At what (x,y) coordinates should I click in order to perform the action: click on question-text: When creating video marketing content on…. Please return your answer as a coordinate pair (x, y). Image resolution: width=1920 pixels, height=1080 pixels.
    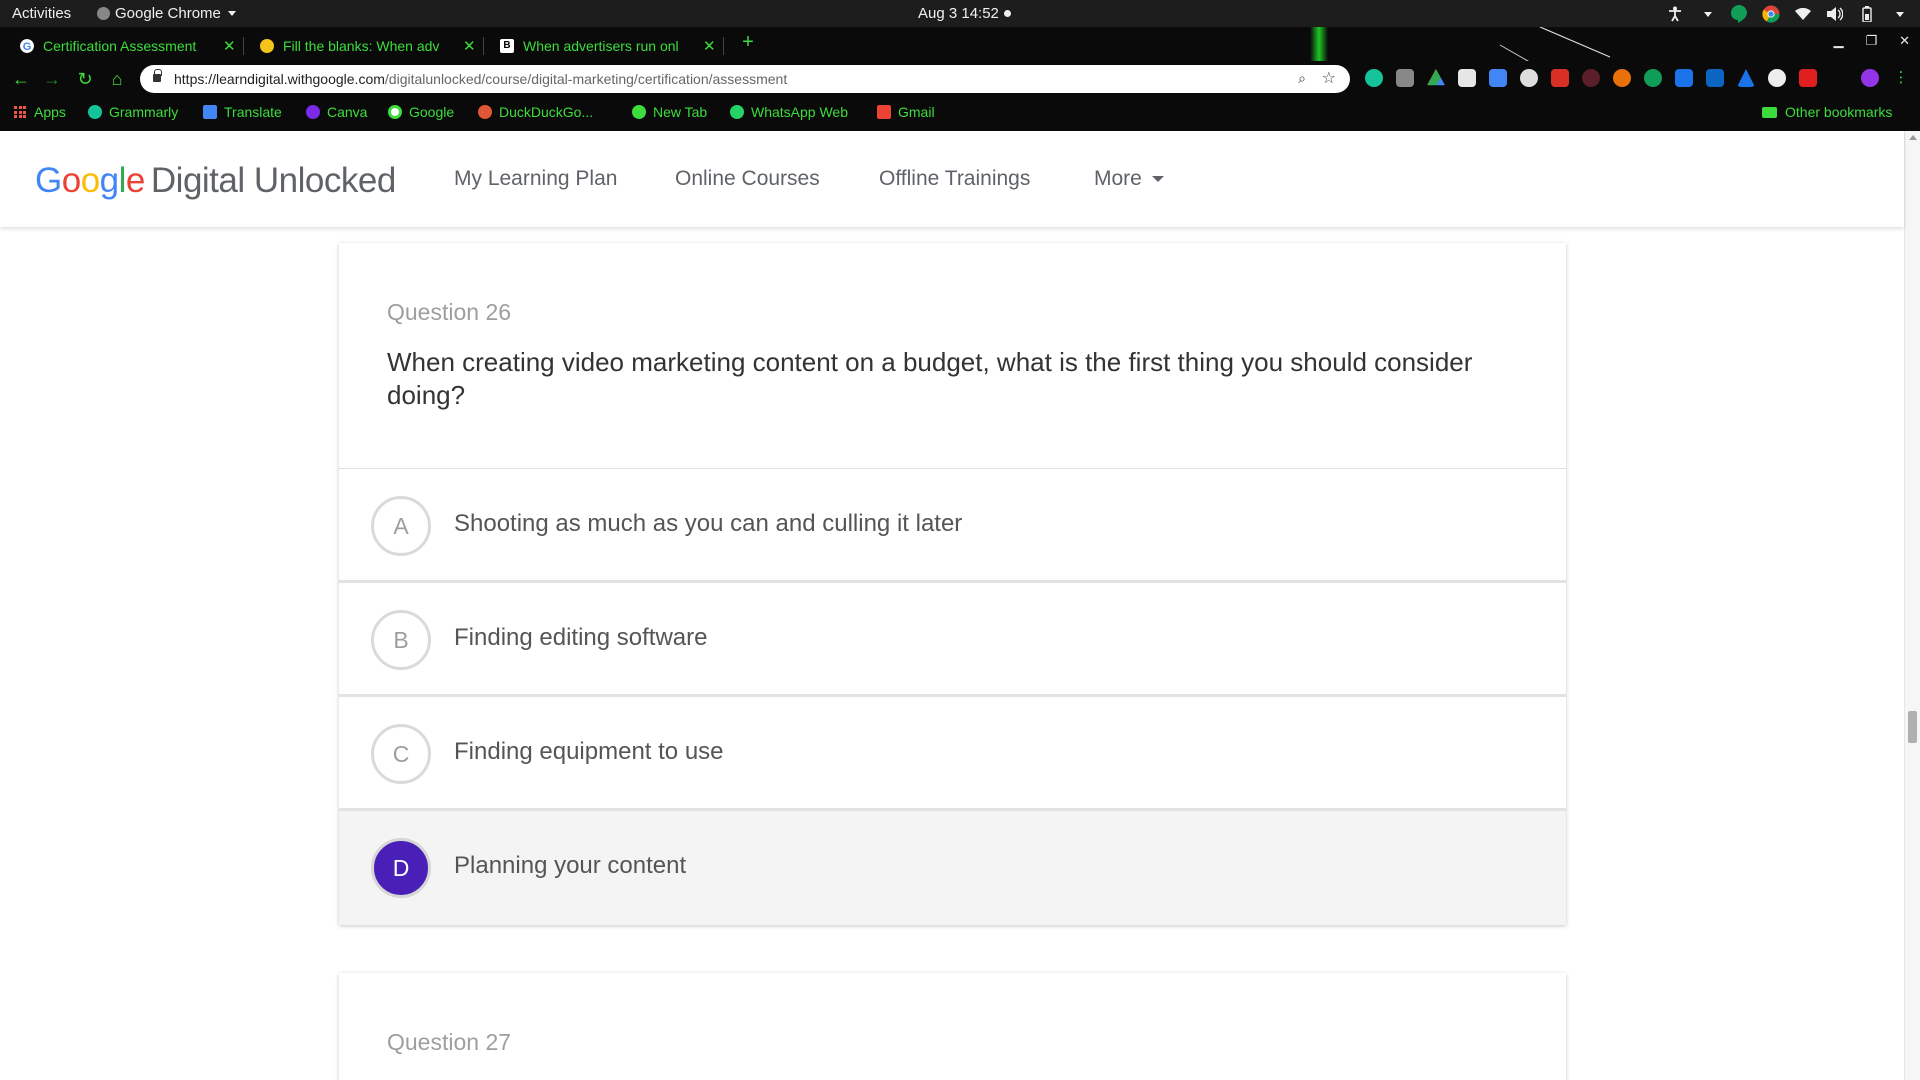
    Looking at the image, I should click on (930, 378).